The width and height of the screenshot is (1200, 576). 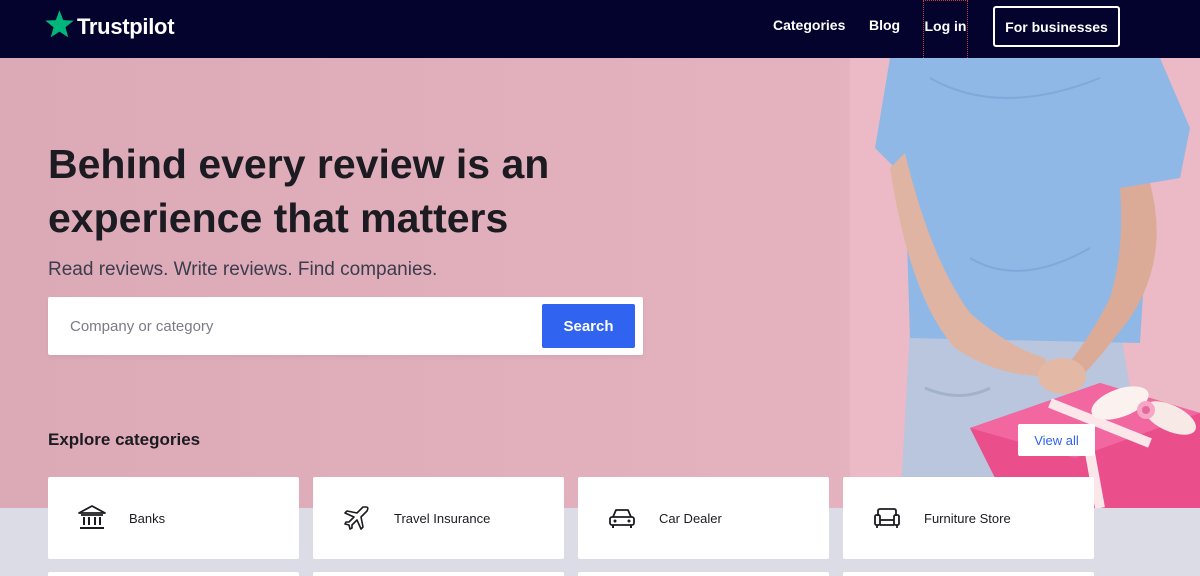 What do you see at coordinates (945, 31) in the screenshot?
I see `nav-login-link: Log in` at bounding box center [945, 31].